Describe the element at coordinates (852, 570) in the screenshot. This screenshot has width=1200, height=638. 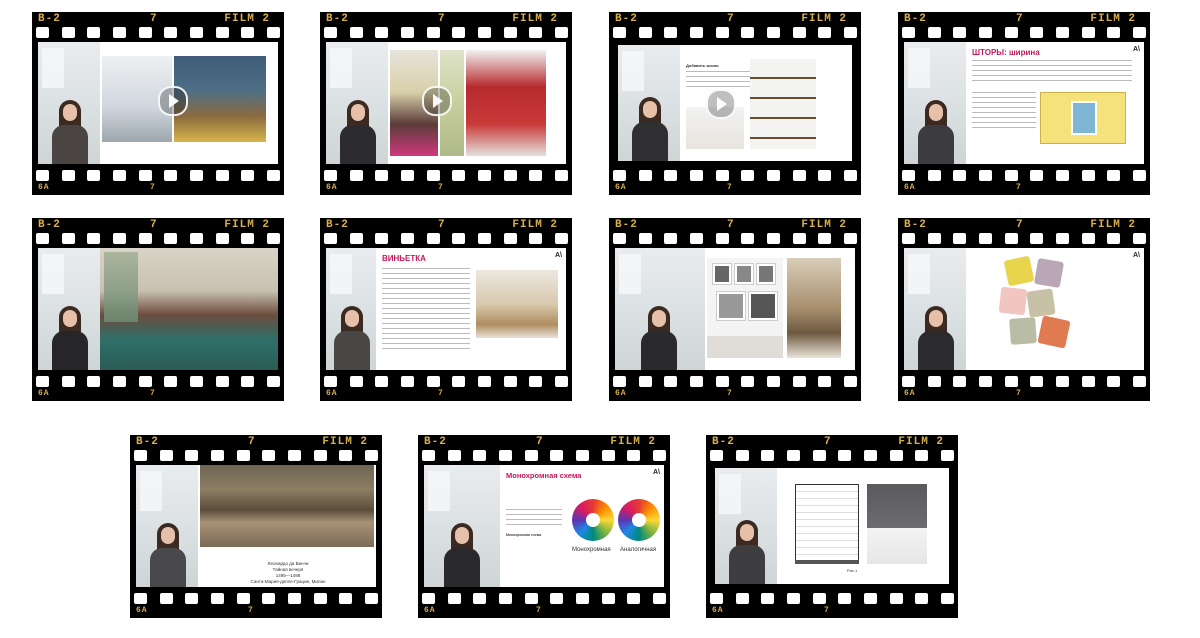
I see `figure-label: Рис.1` at that location.